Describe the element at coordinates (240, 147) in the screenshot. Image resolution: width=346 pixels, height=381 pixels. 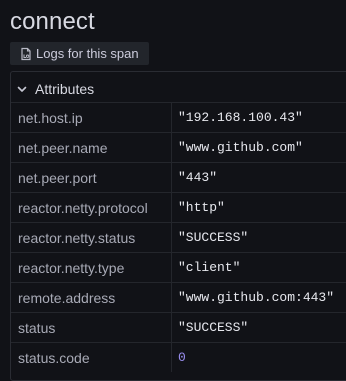
I see `attribute-value: "www.github.com"` at that location.